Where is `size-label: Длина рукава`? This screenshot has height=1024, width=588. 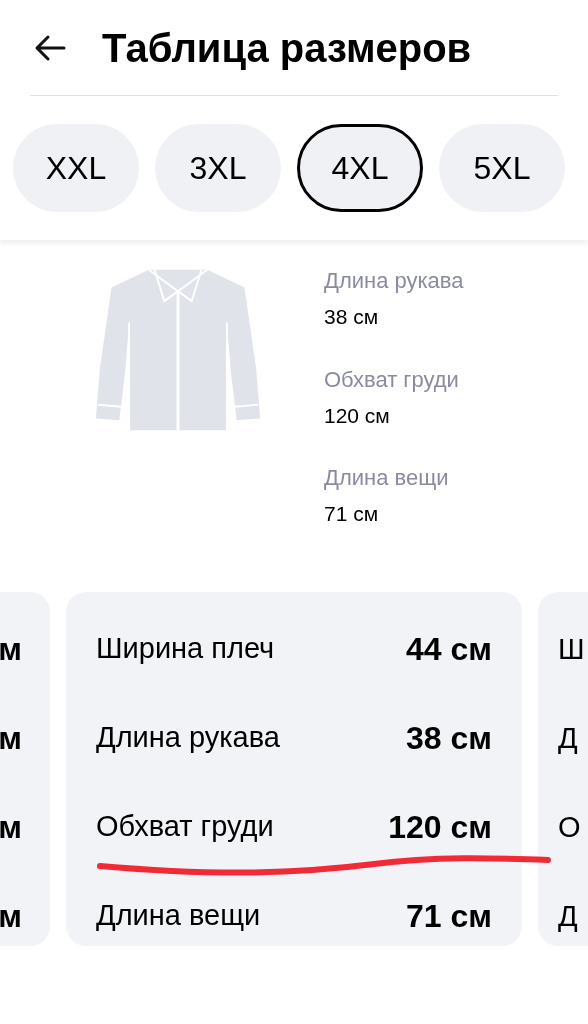
size-label: Длина рукава is located at coordinates (188, 738).